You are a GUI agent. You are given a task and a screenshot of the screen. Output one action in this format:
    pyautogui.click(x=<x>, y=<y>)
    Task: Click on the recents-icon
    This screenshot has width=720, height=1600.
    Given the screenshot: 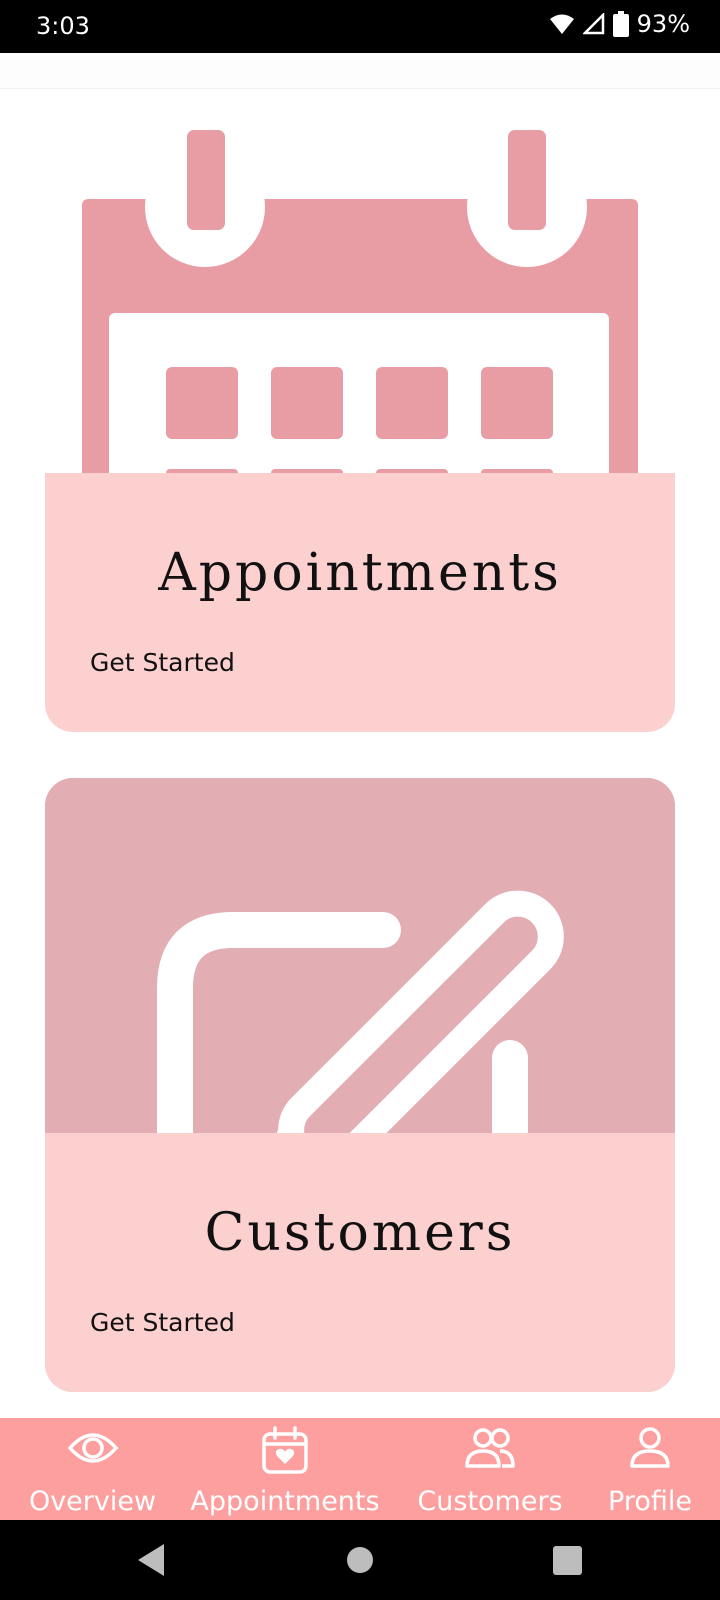 What is the action you would take?
    pyautogui.click(x=567, y=1560)
    